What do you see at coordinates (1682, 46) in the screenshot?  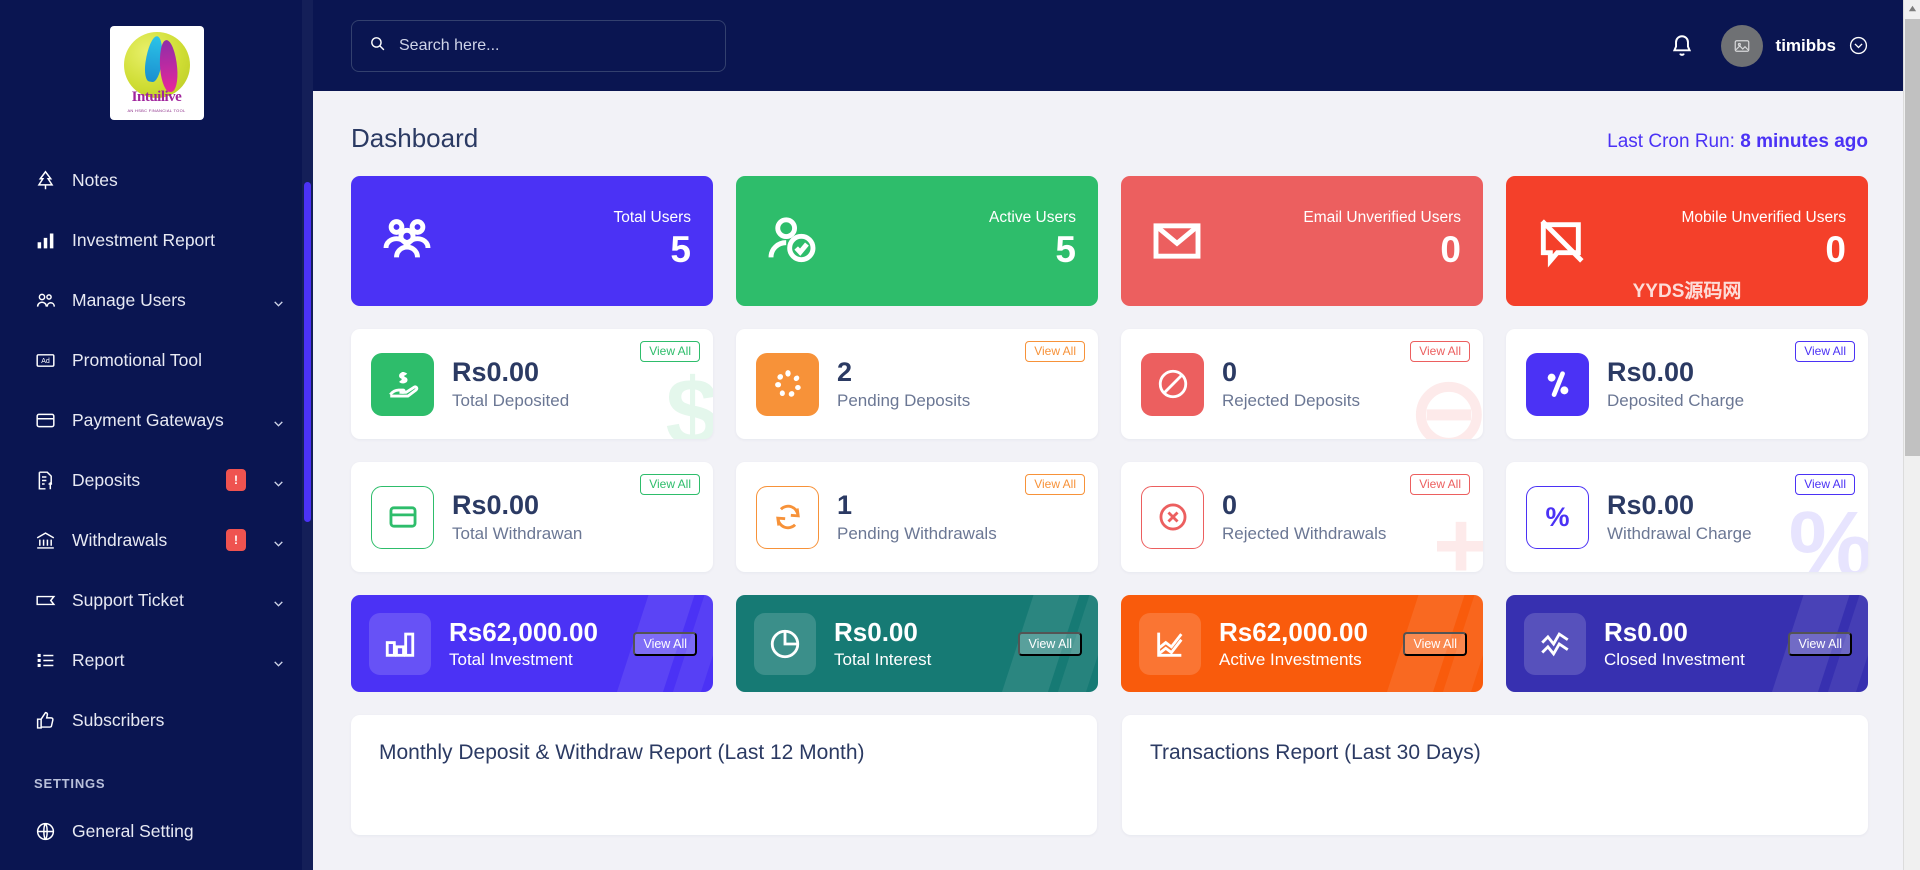 I see `bell-icon` at bounding box center [1682, 46].